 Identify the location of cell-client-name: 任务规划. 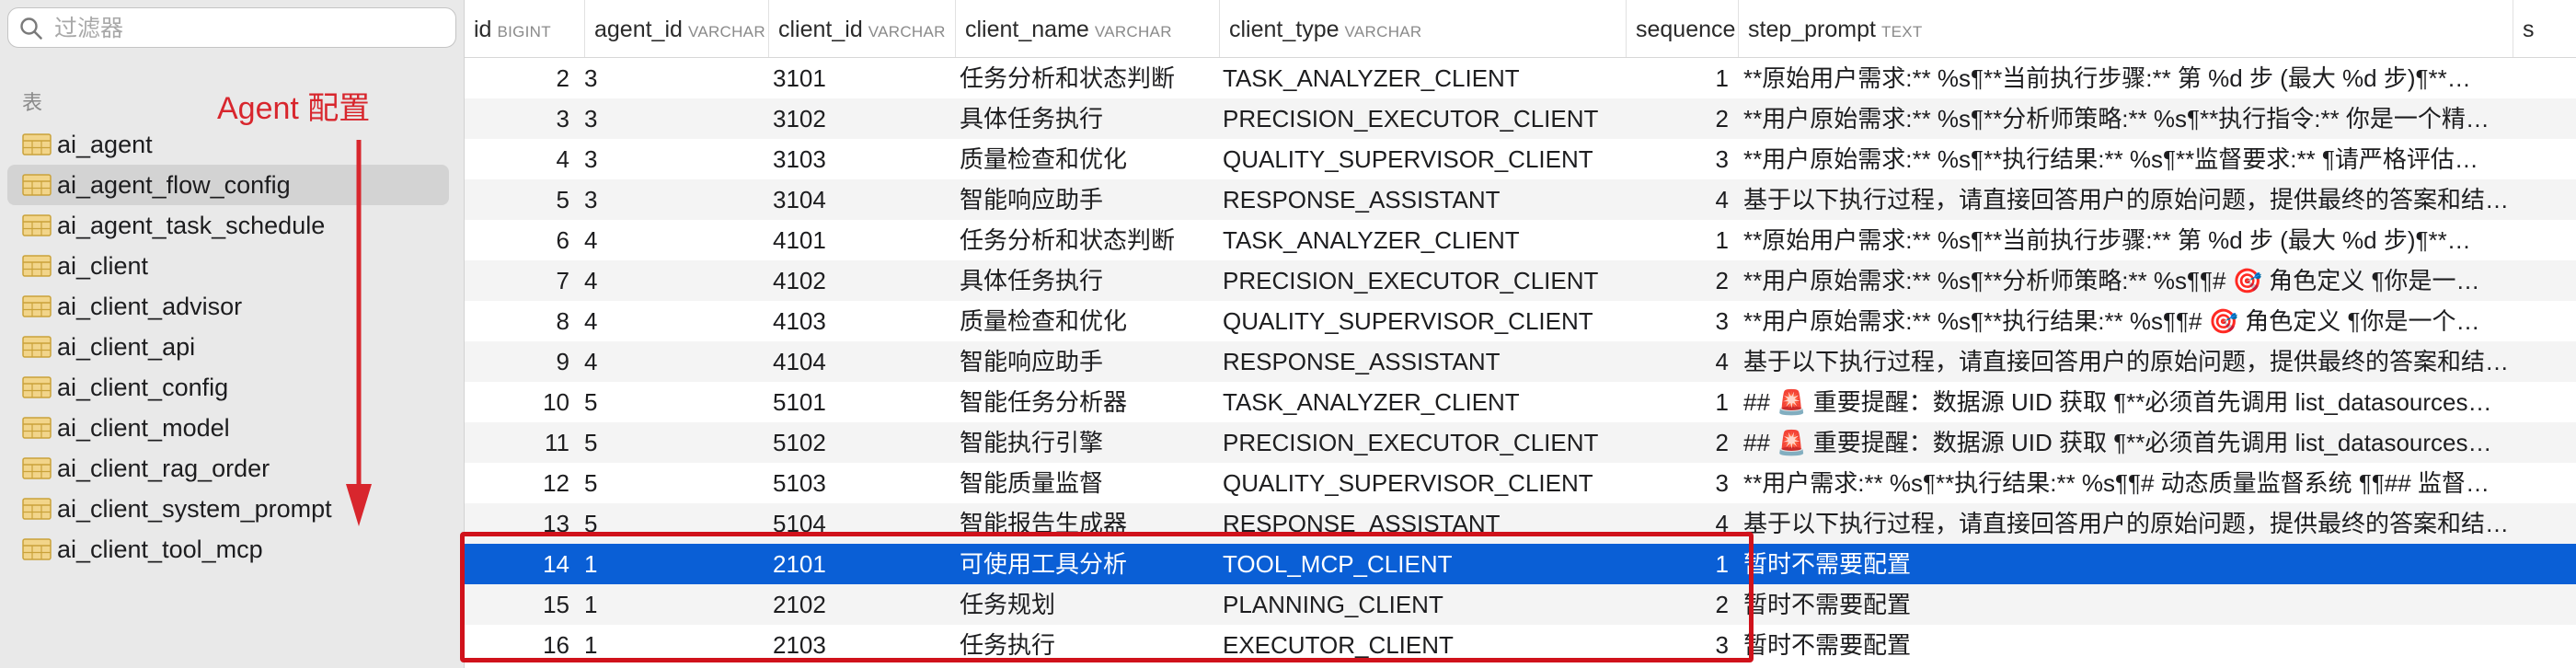
(1088, 604).